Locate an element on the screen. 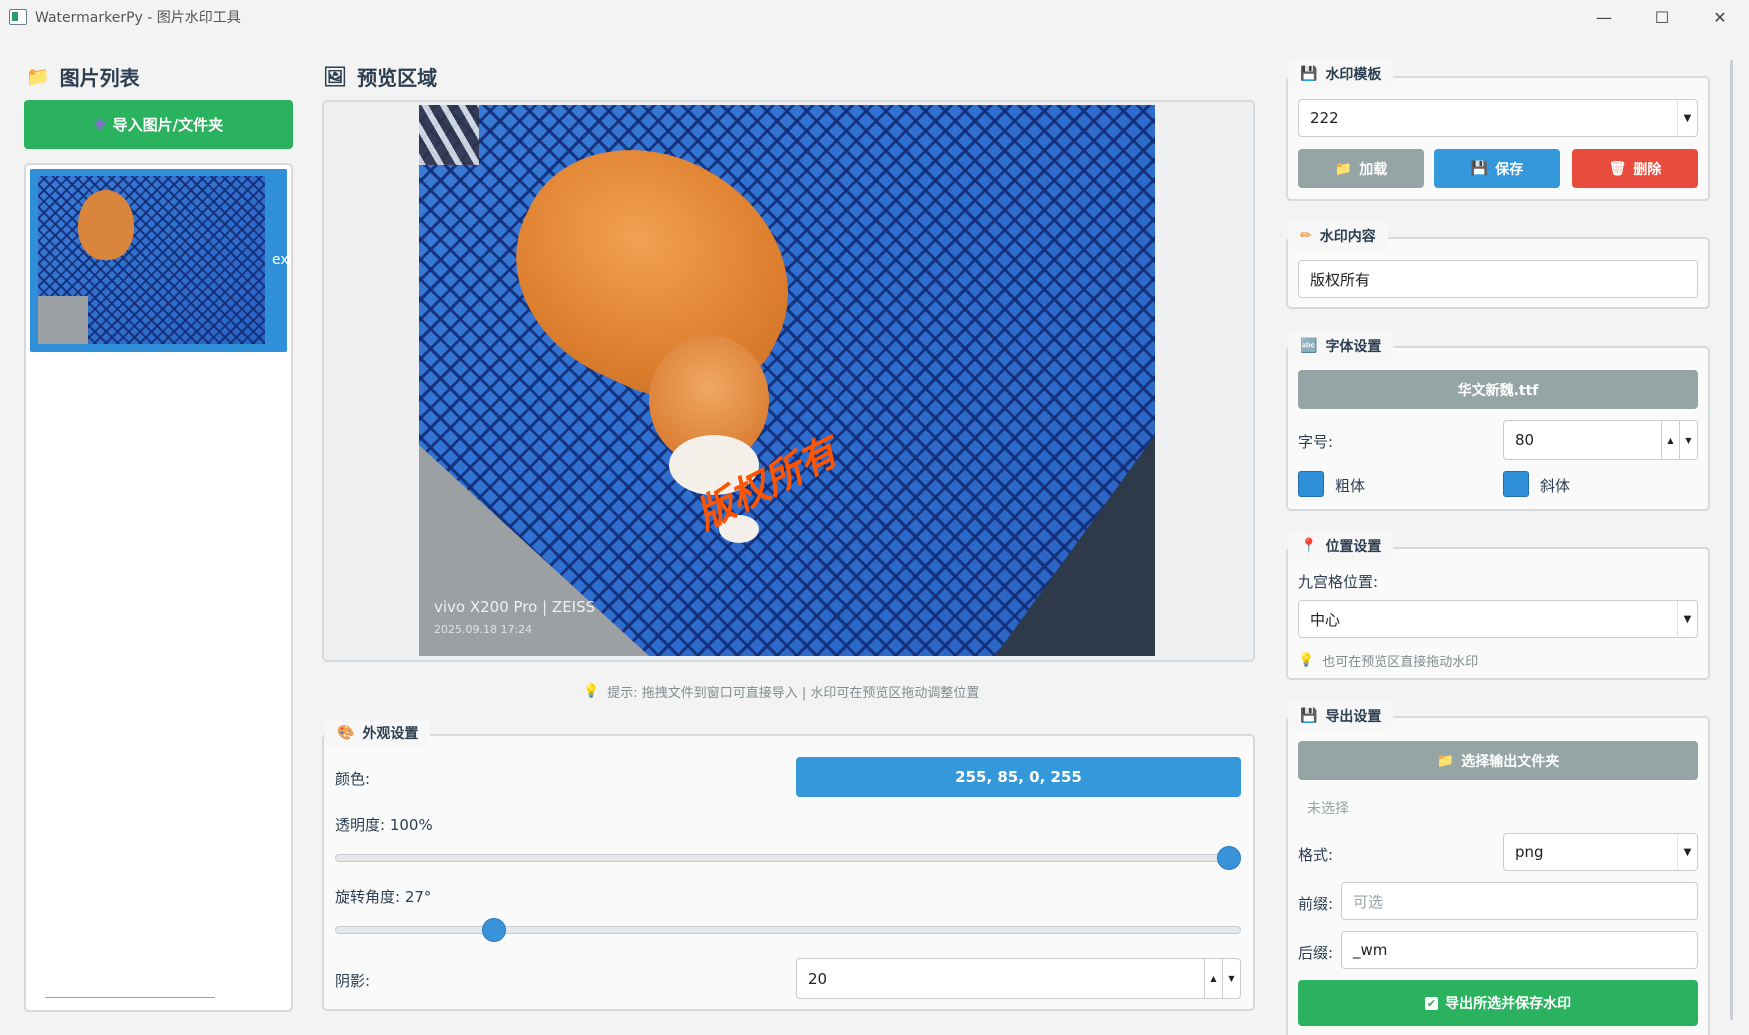 The height and width of the screenshot is (1035, 1749). asphalt-shape is located at coordinates (1075, 545).